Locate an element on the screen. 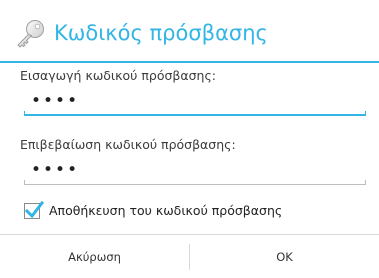  password-input: •••• is located at coordinates (195, 102).